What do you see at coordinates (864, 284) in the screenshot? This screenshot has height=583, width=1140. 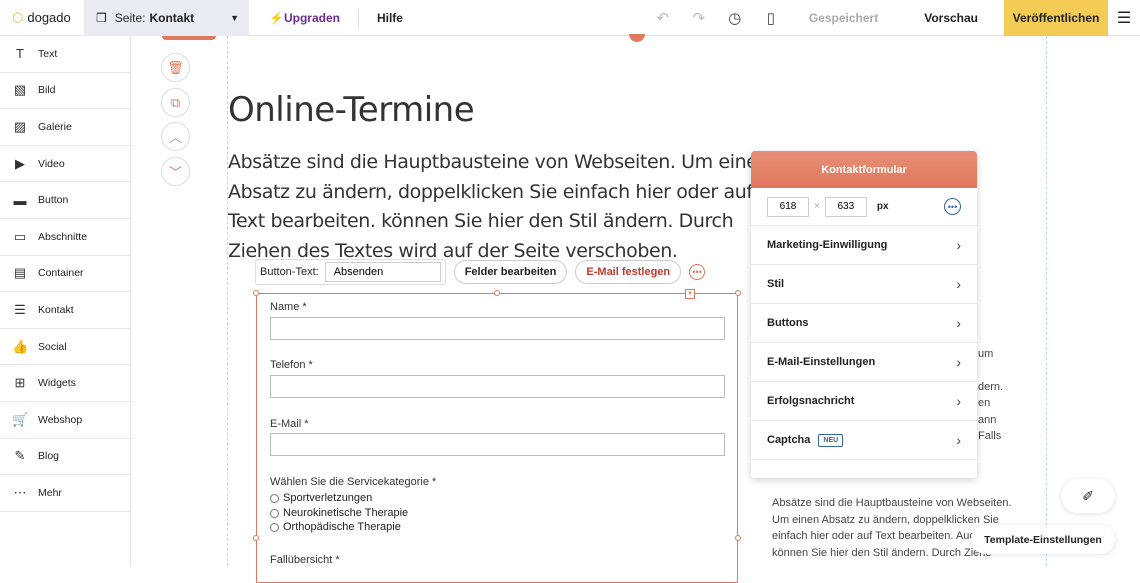 I see `panel-row-stil: Stil ›` at bounding box center [864, 284].